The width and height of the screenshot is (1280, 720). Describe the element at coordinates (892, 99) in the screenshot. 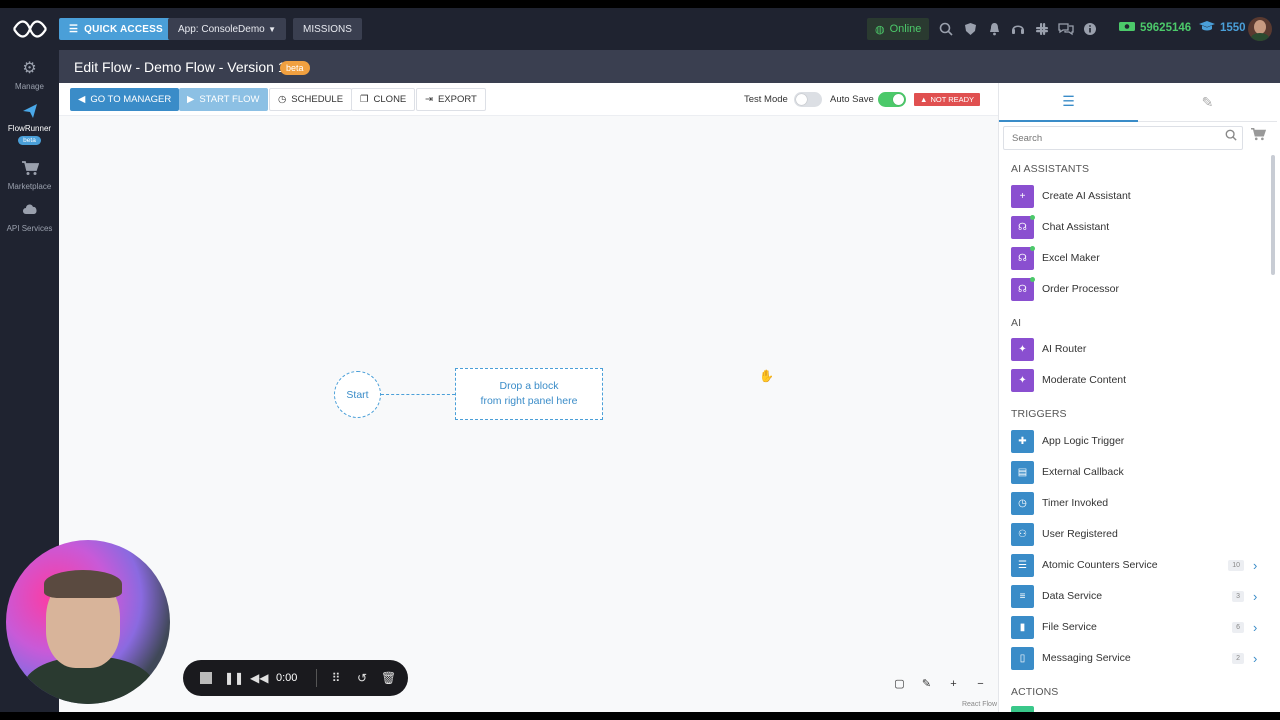

I see `auto-save-toggle` at that location.